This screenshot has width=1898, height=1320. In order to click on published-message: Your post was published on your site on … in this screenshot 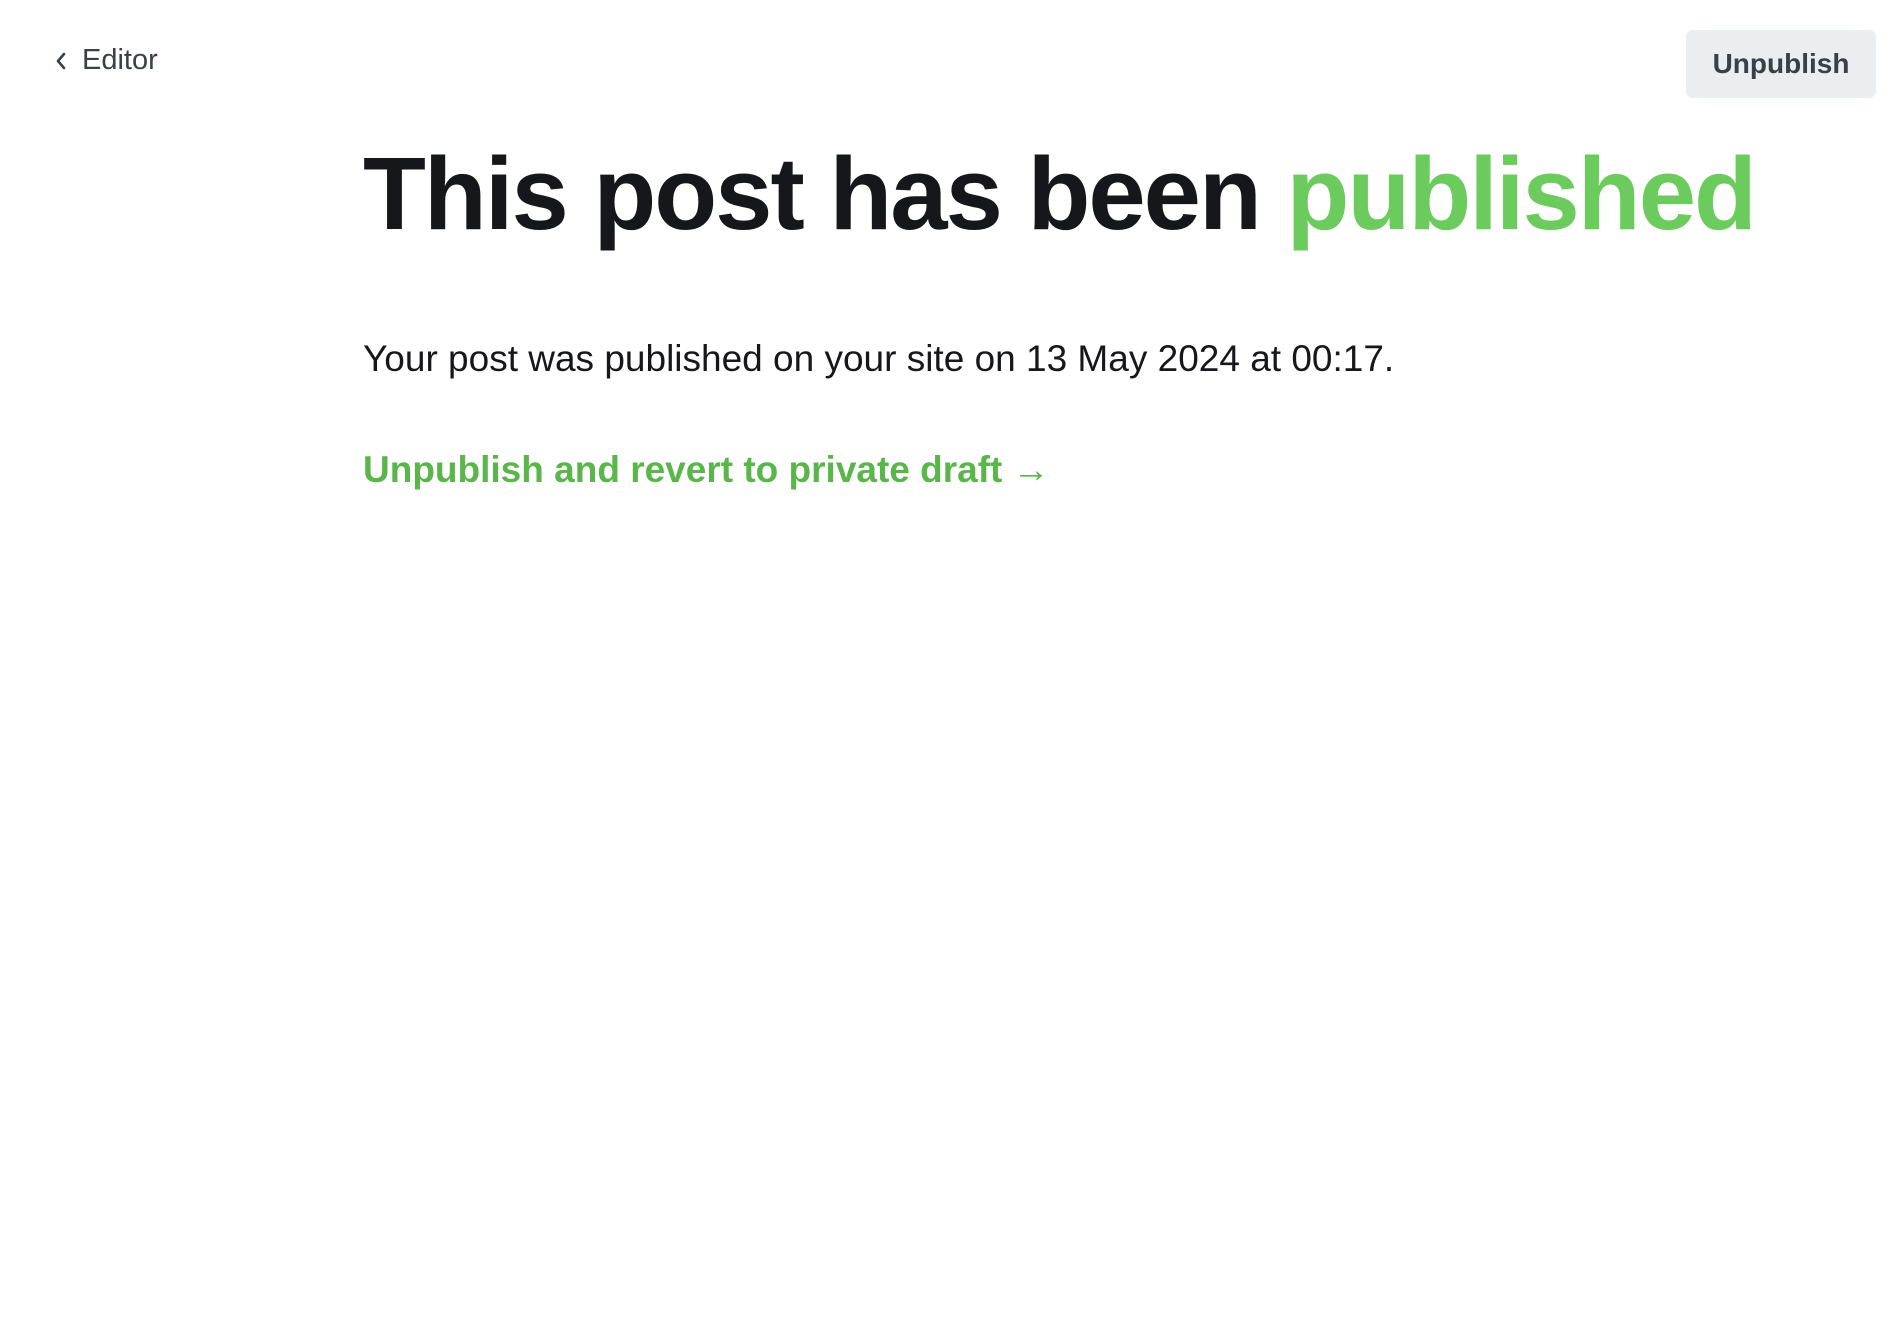, I will do `click(879, 358)`.